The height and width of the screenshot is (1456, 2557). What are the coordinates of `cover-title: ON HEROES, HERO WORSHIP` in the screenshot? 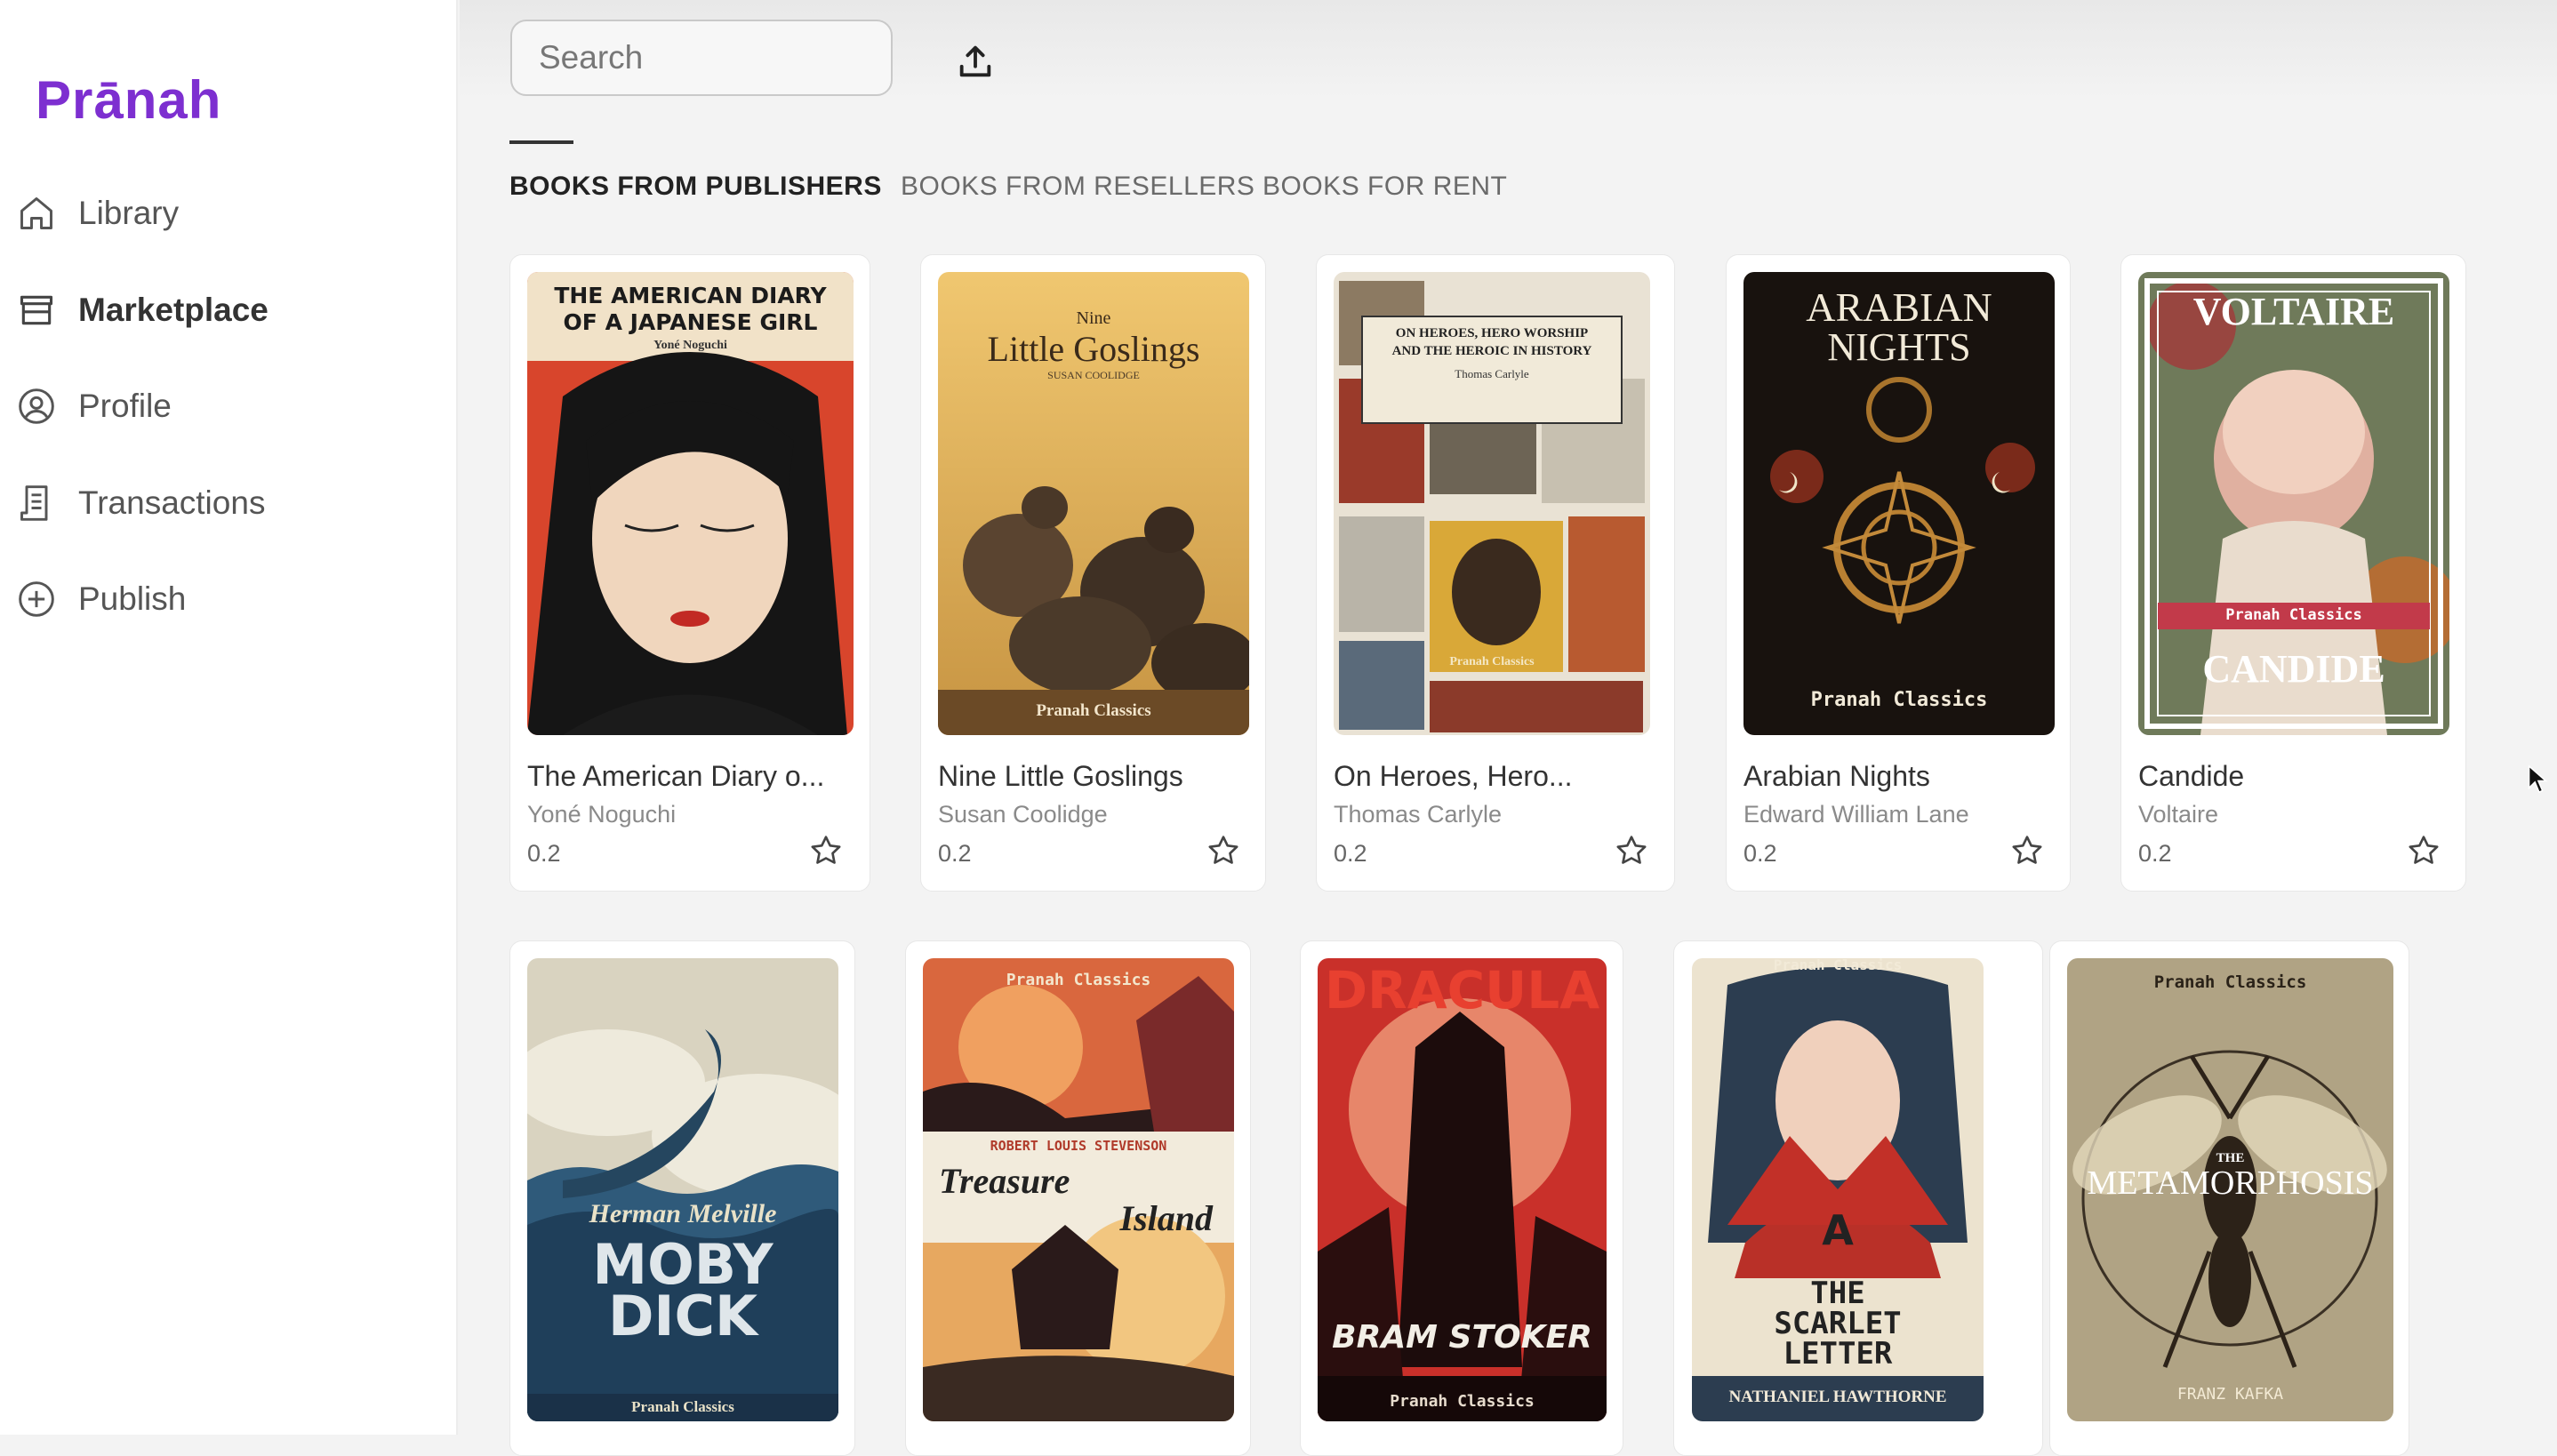 It's located at (1492, 333).